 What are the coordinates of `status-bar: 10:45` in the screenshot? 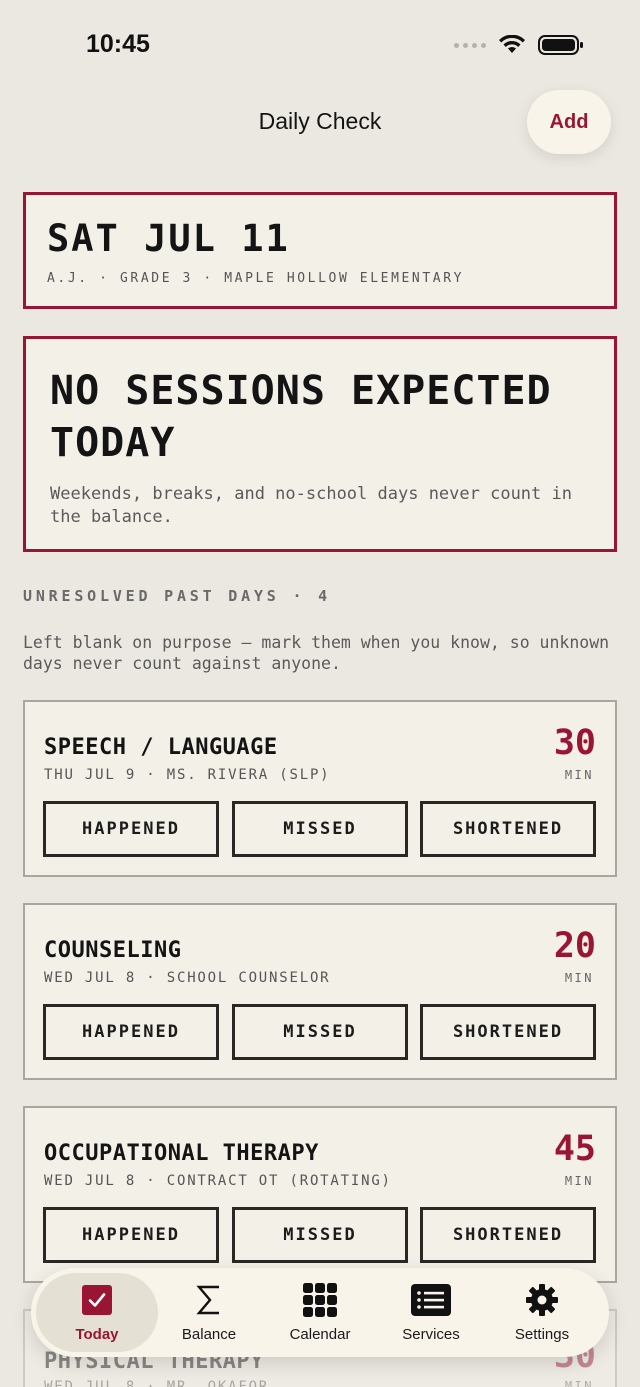 It's located at (320, 45).